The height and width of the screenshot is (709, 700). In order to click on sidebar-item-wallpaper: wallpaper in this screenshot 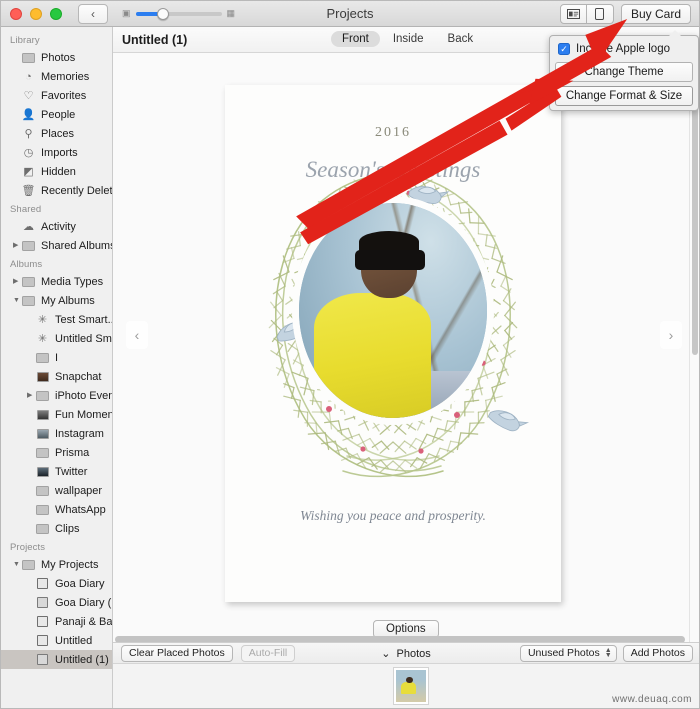, I will do `click(56, 490)`.